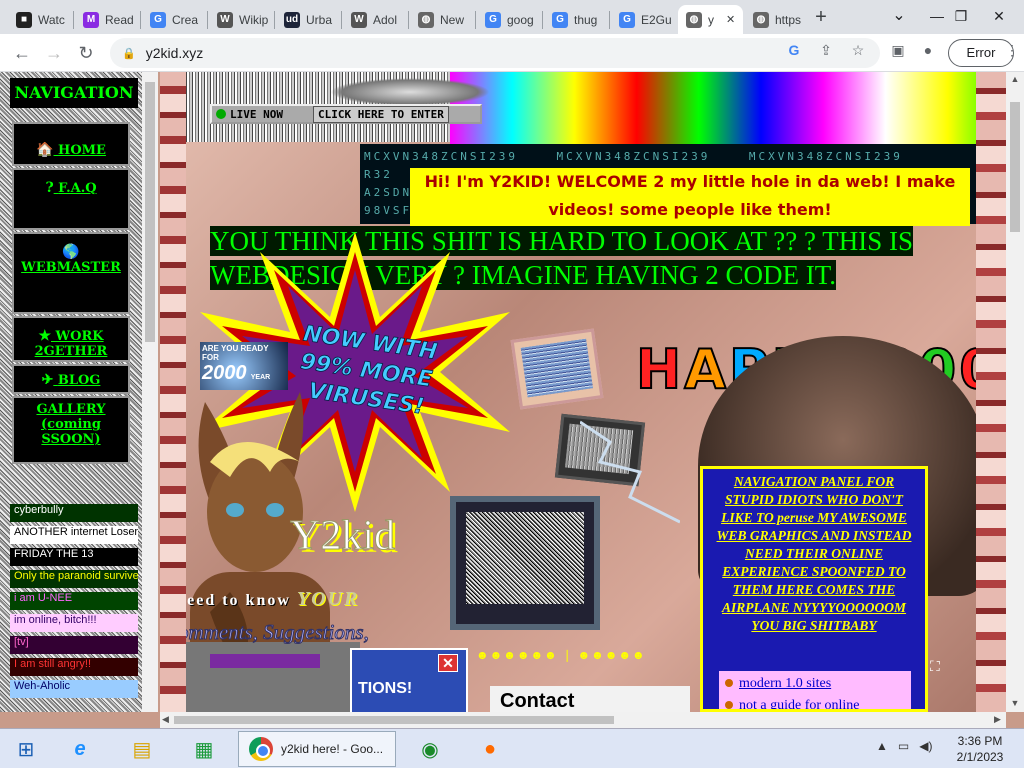 This screenshot has width=1024, height=768. What do you see at coordinates (71, 252) in the screenshot?
I see `nav-decoration-icon: 🌎` at bounding box center [71, 252].